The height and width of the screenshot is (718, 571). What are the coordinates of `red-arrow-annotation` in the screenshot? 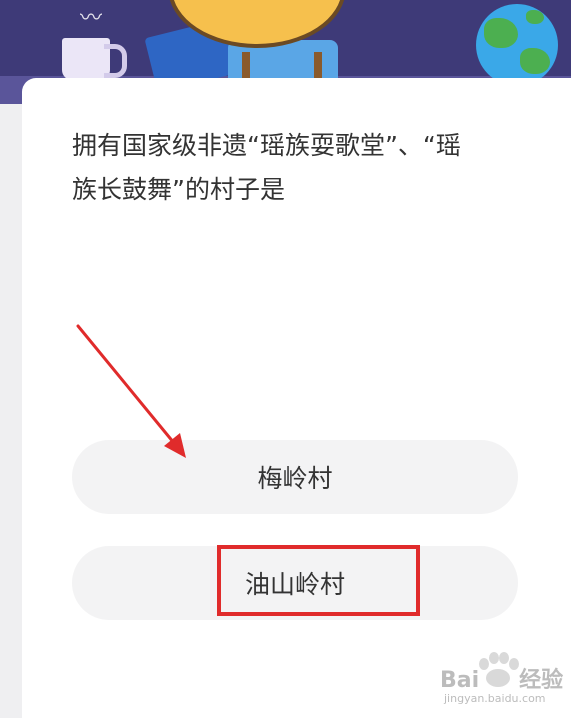 It's located at (131, 391).